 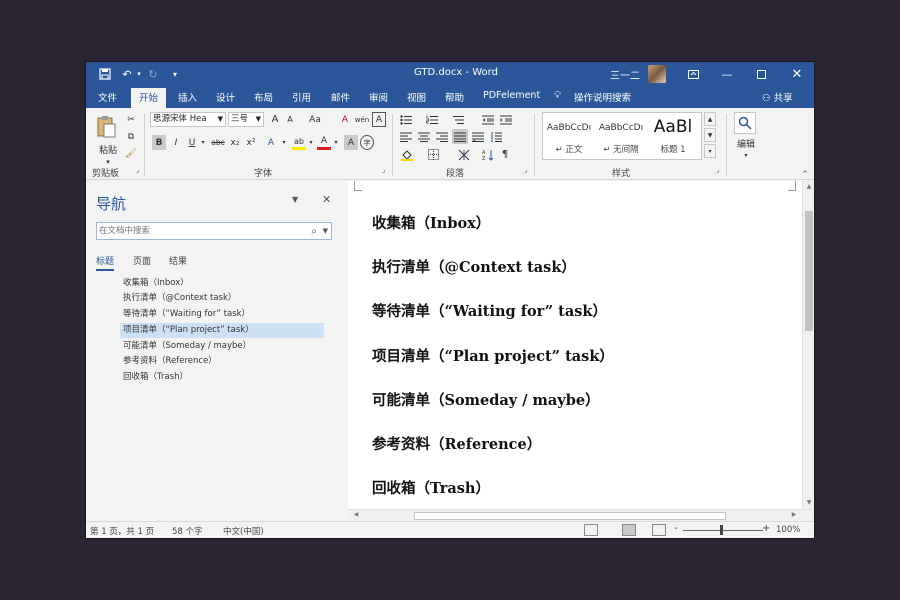 I want to click on paragraph-launcher-icon: ⌟, so click(x=525, y=170).